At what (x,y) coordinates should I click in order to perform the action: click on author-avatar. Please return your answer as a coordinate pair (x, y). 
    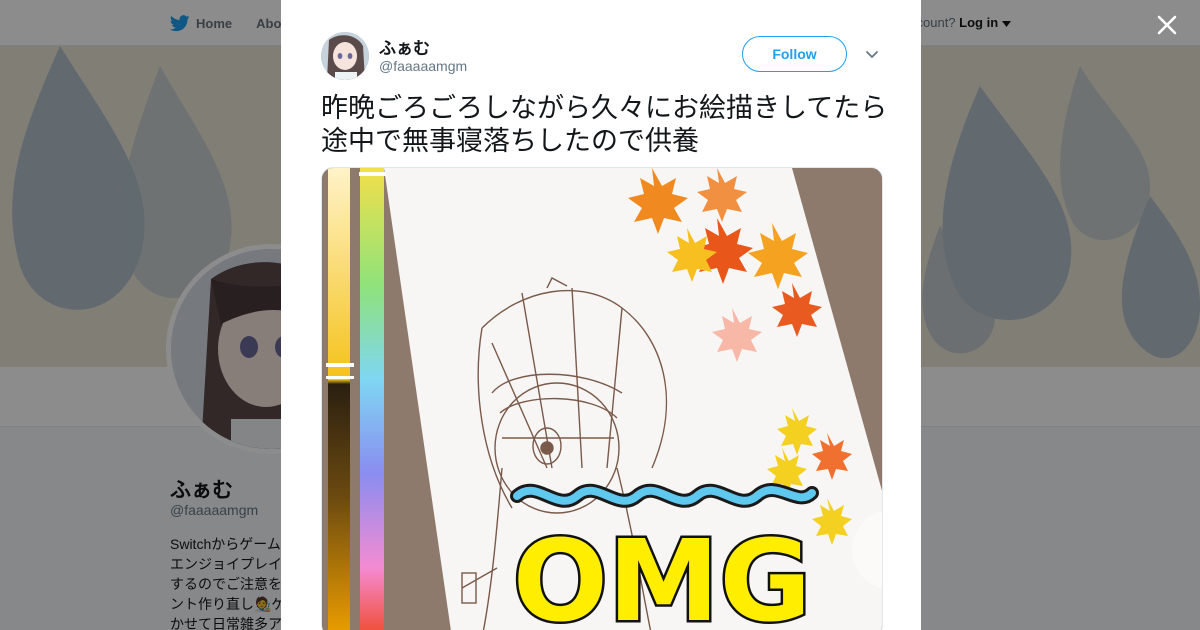
    Looking at the image, I should click on (345, 56).